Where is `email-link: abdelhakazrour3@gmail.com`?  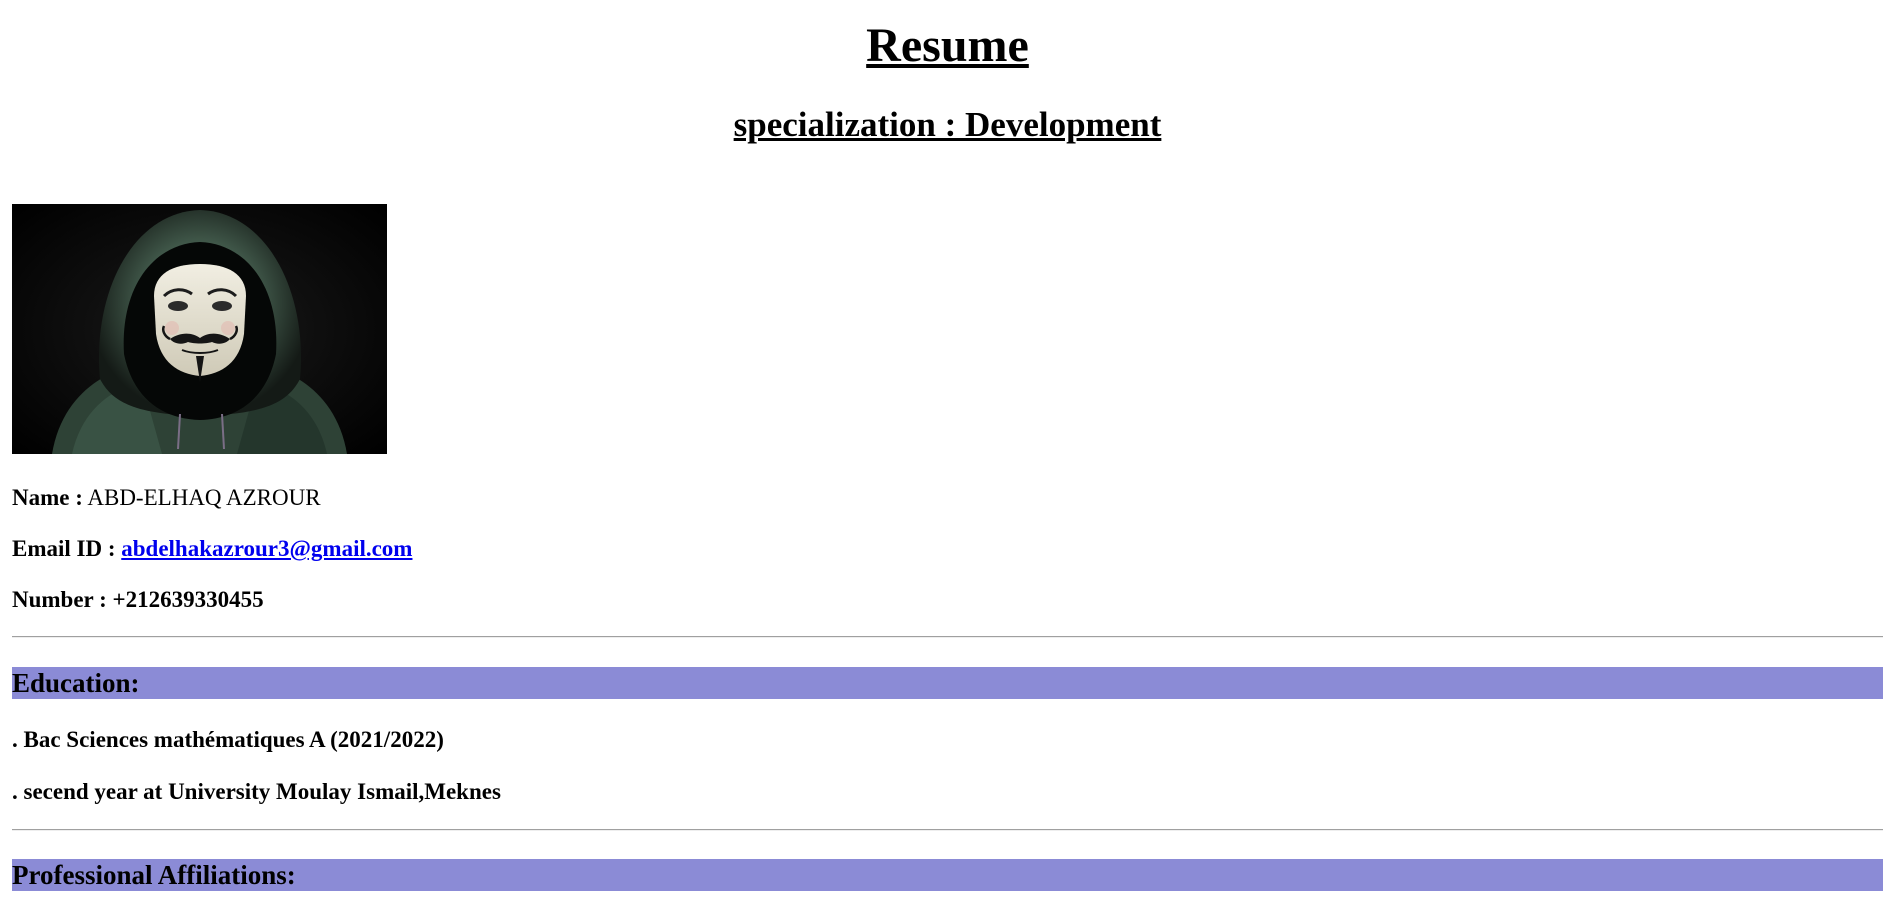 email-link: abdelhakazrour3@gmail.com is located at coordinates (266, 548).